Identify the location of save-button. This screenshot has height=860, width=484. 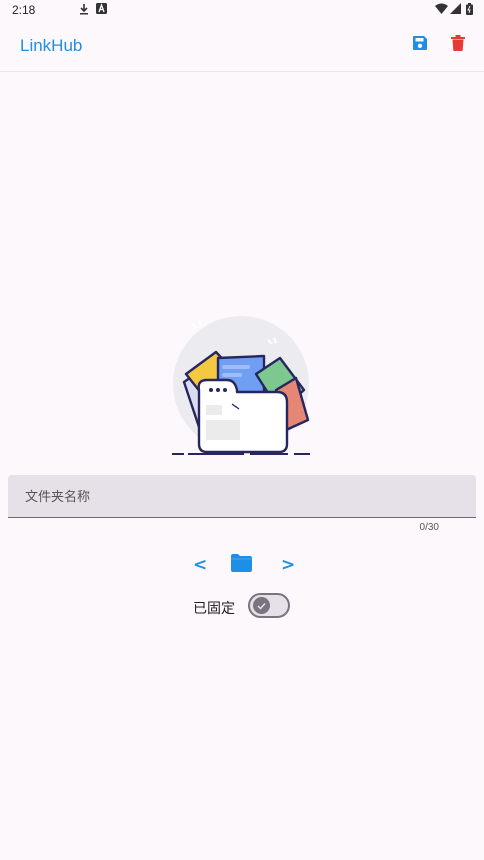
(420, 45).